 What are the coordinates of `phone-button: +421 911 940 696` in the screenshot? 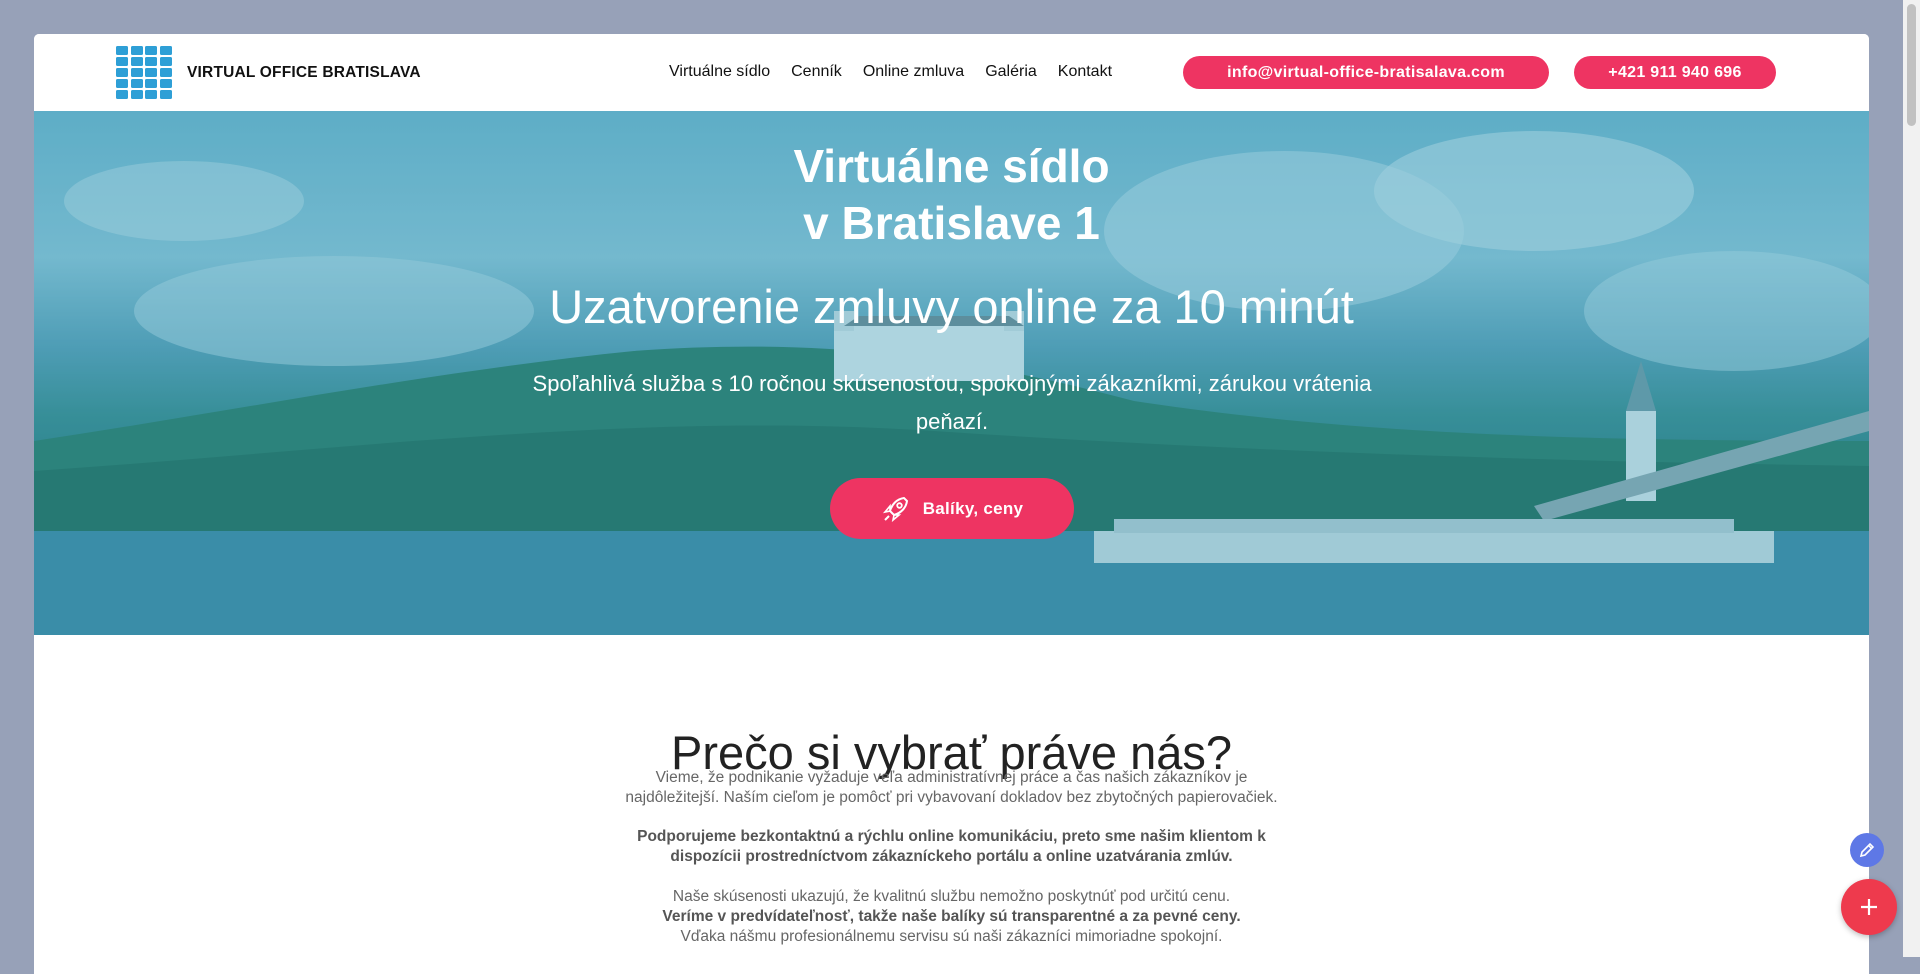 It's located at (1675, 72).